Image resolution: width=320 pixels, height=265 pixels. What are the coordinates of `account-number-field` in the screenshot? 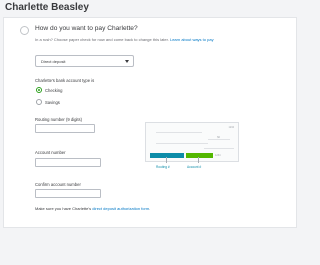 It's located at (68, 162).